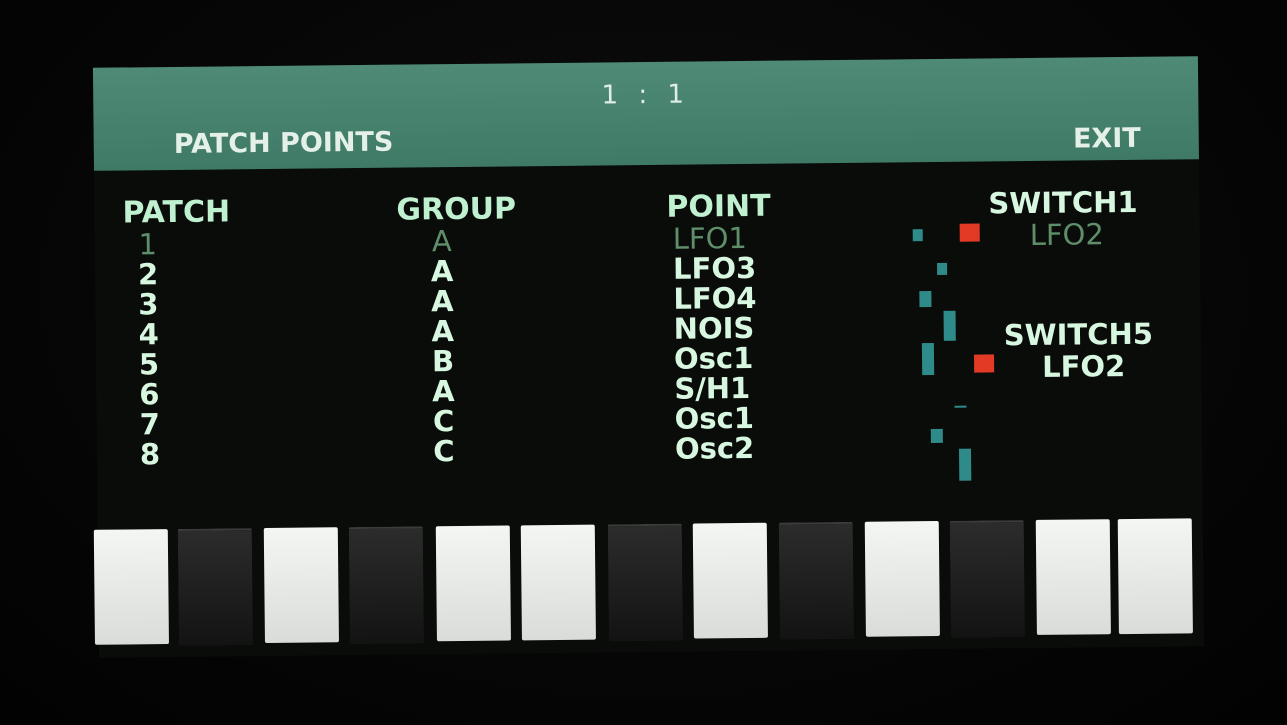 The image size is (1287, 725). Describe the element at coordinates (149, 424) in the screenshot. I see `patch-number: 7` at that location.